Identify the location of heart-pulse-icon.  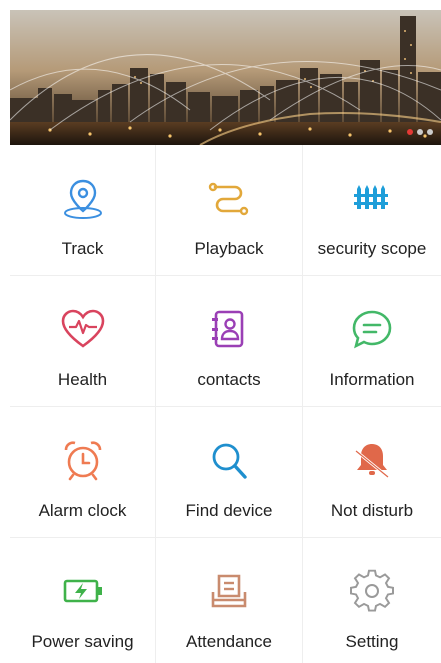
(83, 330).